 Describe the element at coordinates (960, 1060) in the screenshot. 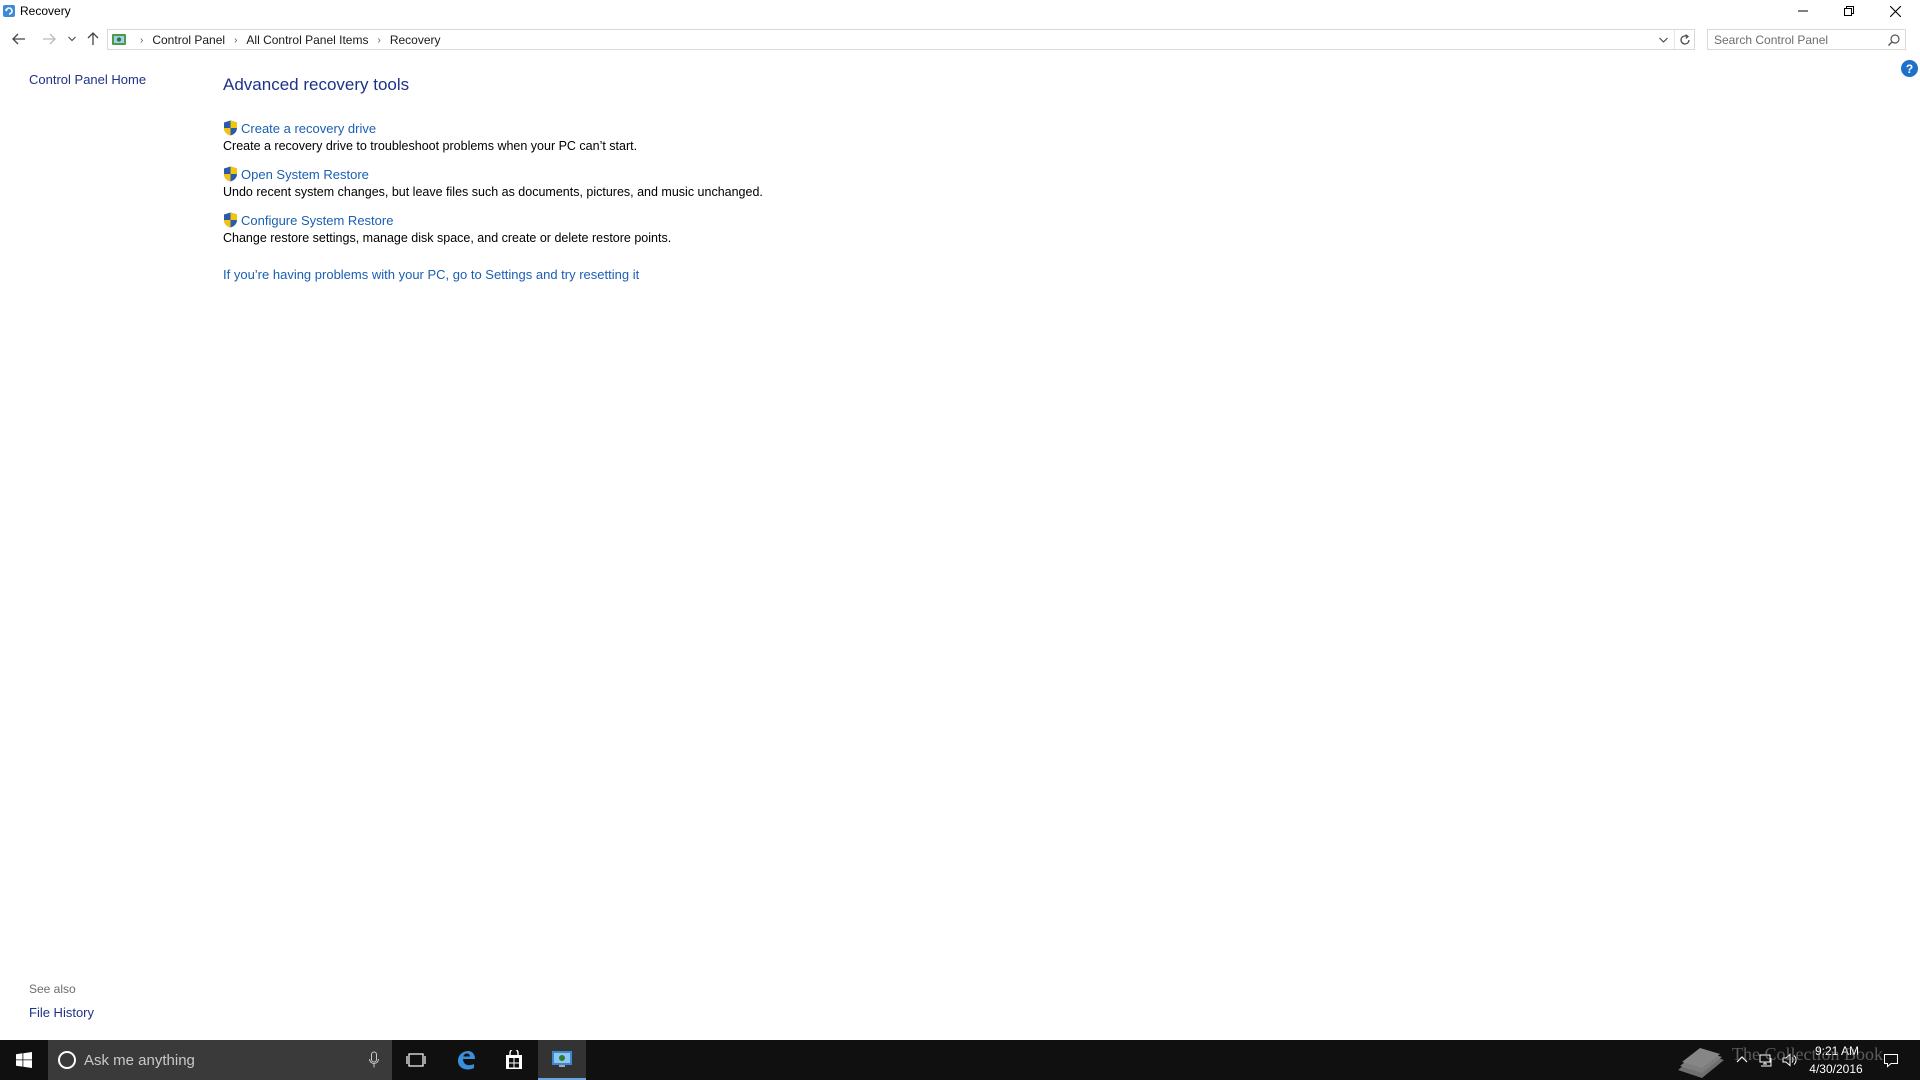

I see `taskbar: Ask me anything 9:21 AM 4/30/2016` at that location.